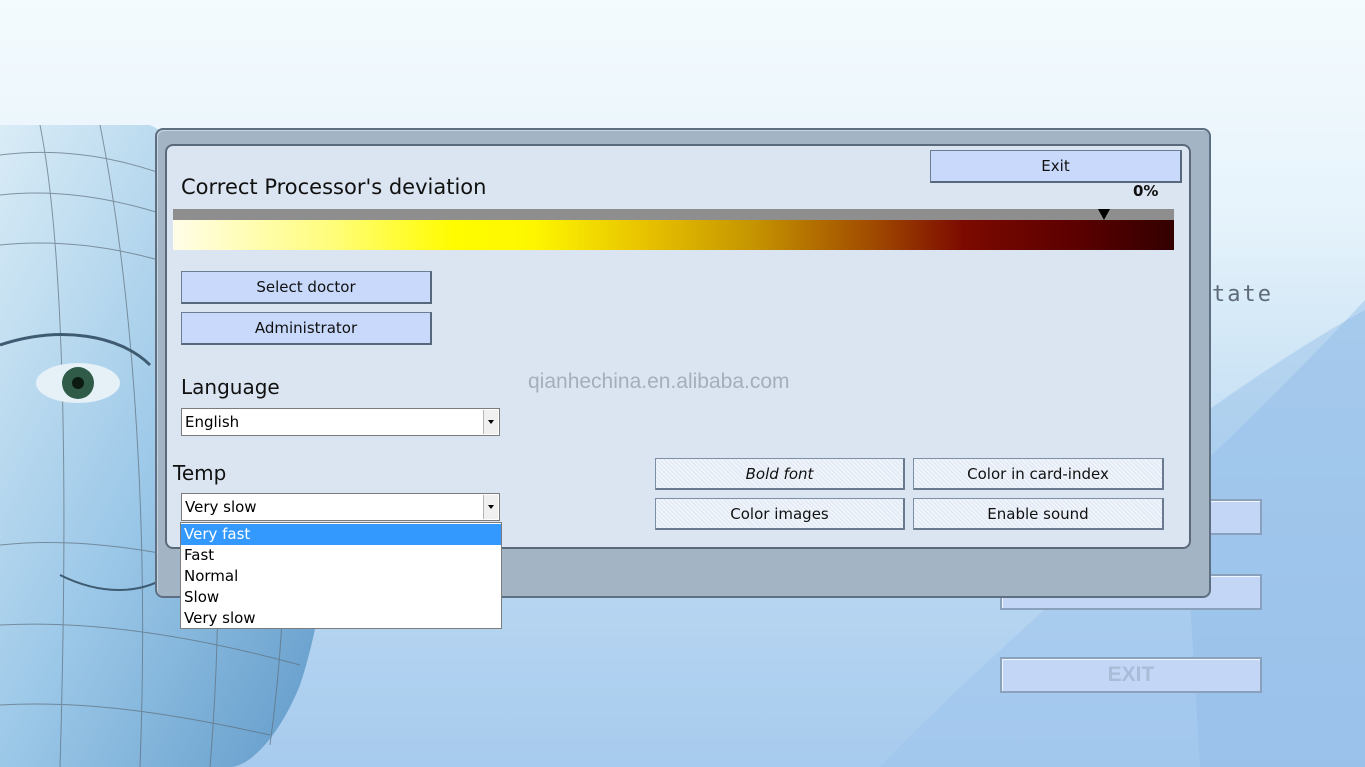  What do you see at coordinates (200, 473) in the screenshot?
I see `temp-label: Temp` at bounding box center [200, 473].